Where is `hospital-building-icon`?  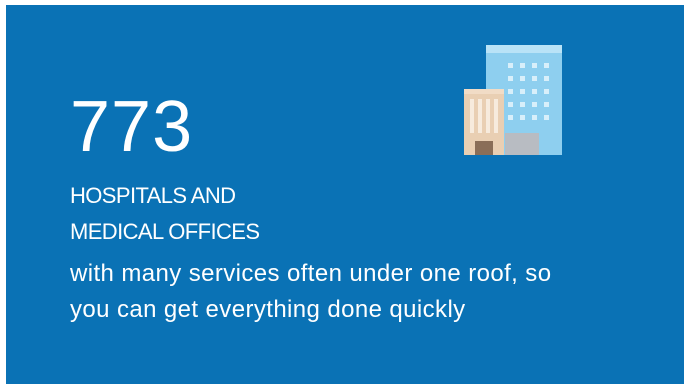 hospital-building-icon is located at coordinates (513, 100).